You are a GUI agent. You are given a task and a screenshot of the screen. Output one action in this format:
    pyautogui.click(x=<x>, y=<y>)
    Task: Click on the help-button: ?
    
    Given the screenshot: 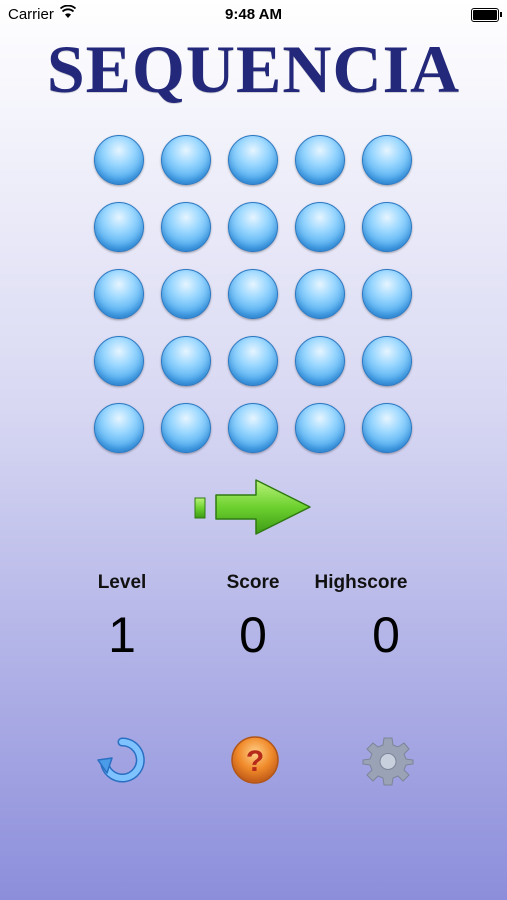 What is the action you would take?
    pyautogui.click(x=255, y=760)
    